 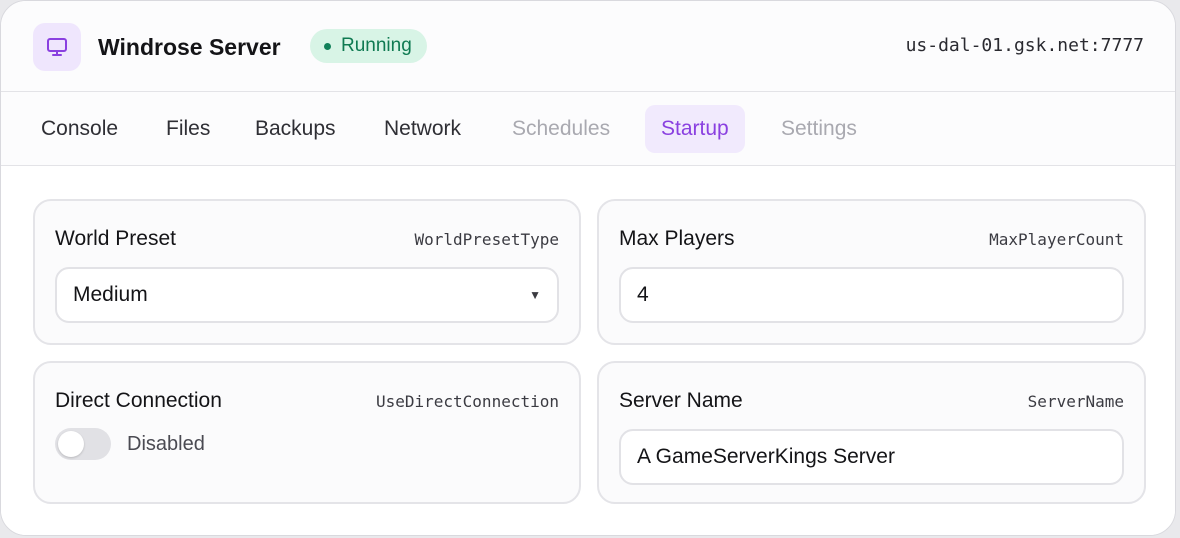 I want to click on max-players-card: Max Players MaxPlayerCount 4, so click(x=871, y=272).